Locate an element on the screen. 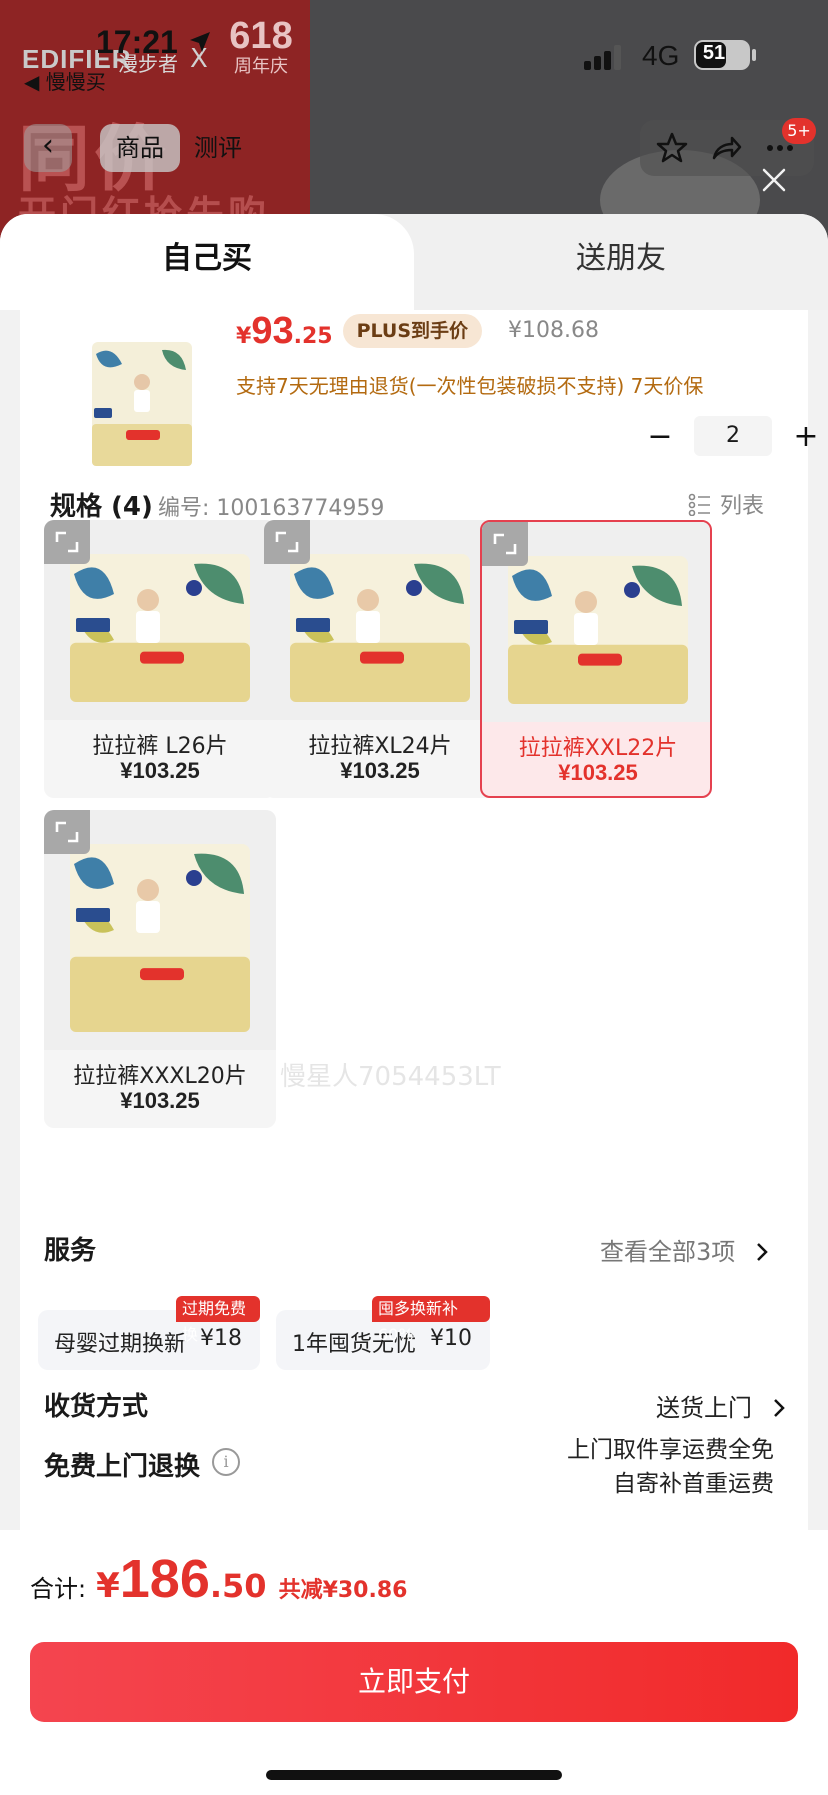  home-indicator is located at coordinates (414, 1775).